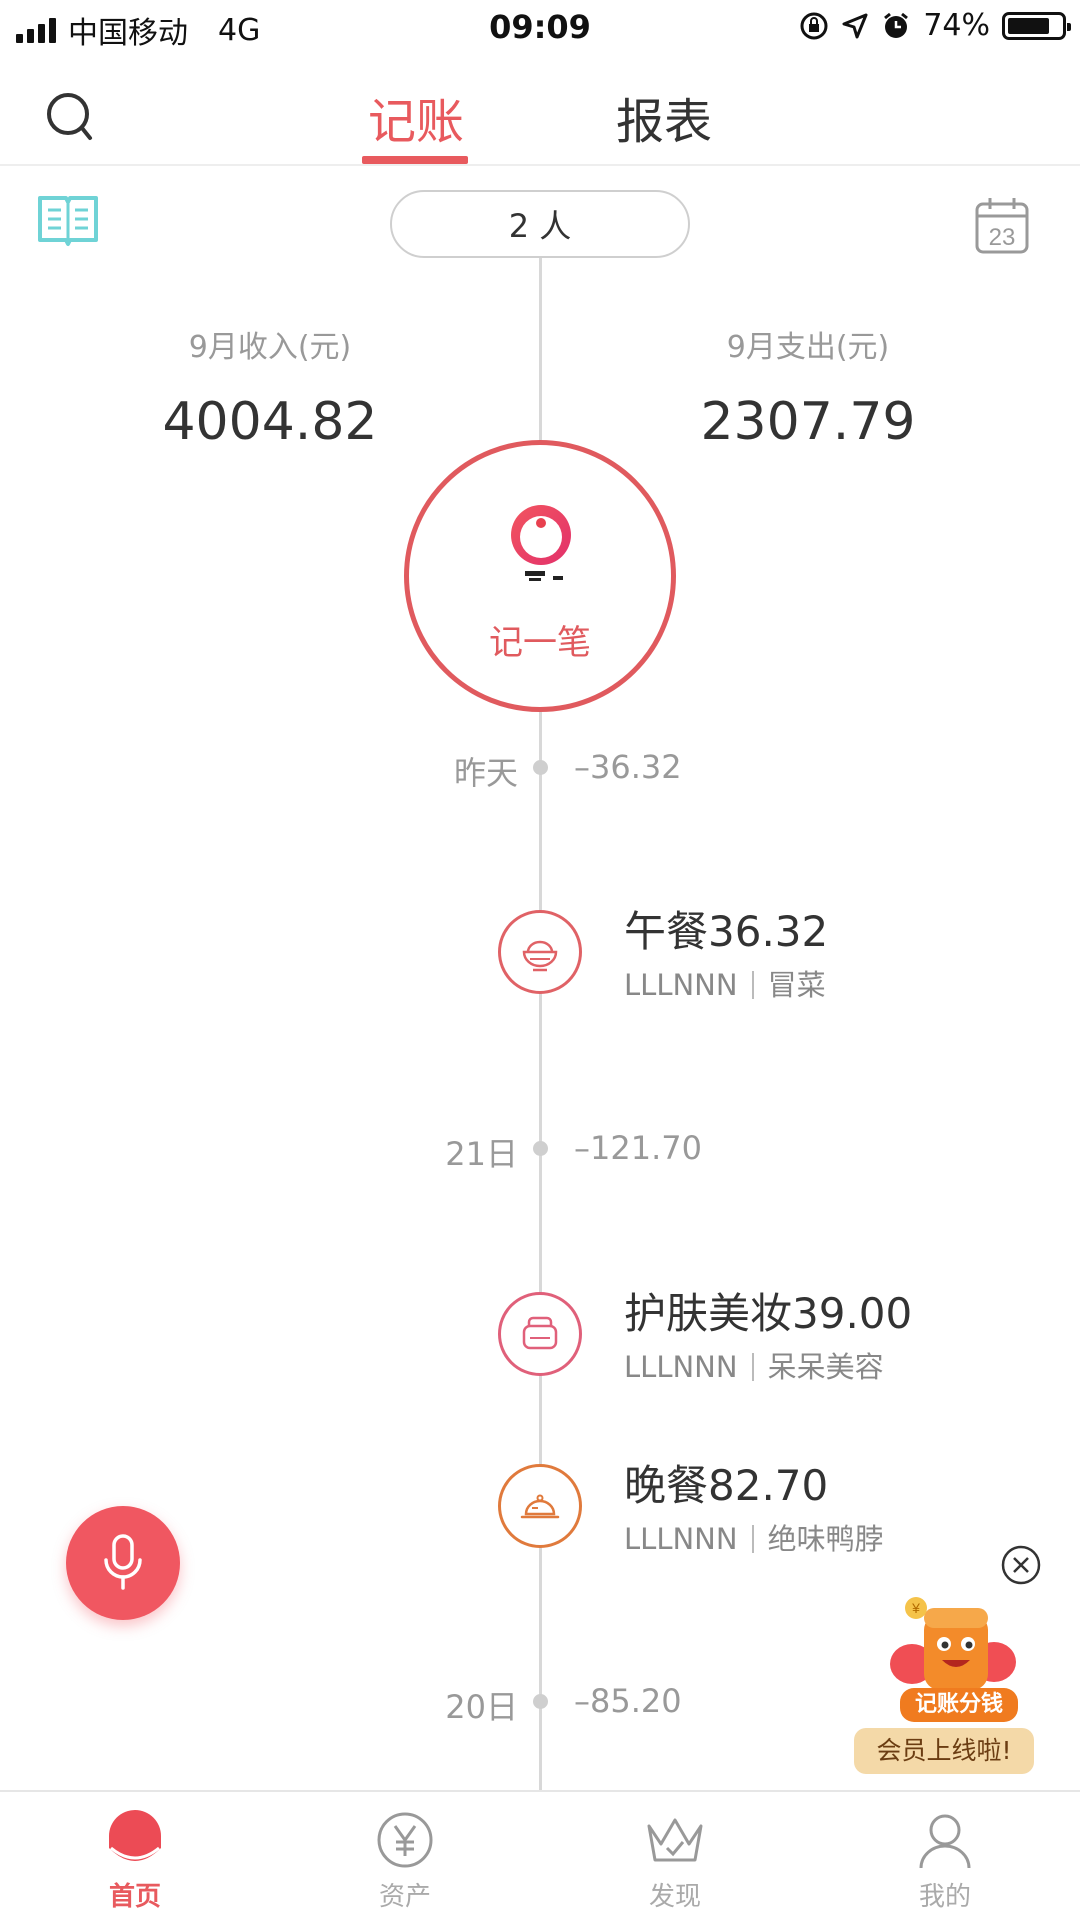 The width and height of the screenshot is (1080, 1920). What do you see at coordinates (540, 224) in the screenshot?
I see `people-count-button: 2 人` at bounding box center [540, 224].